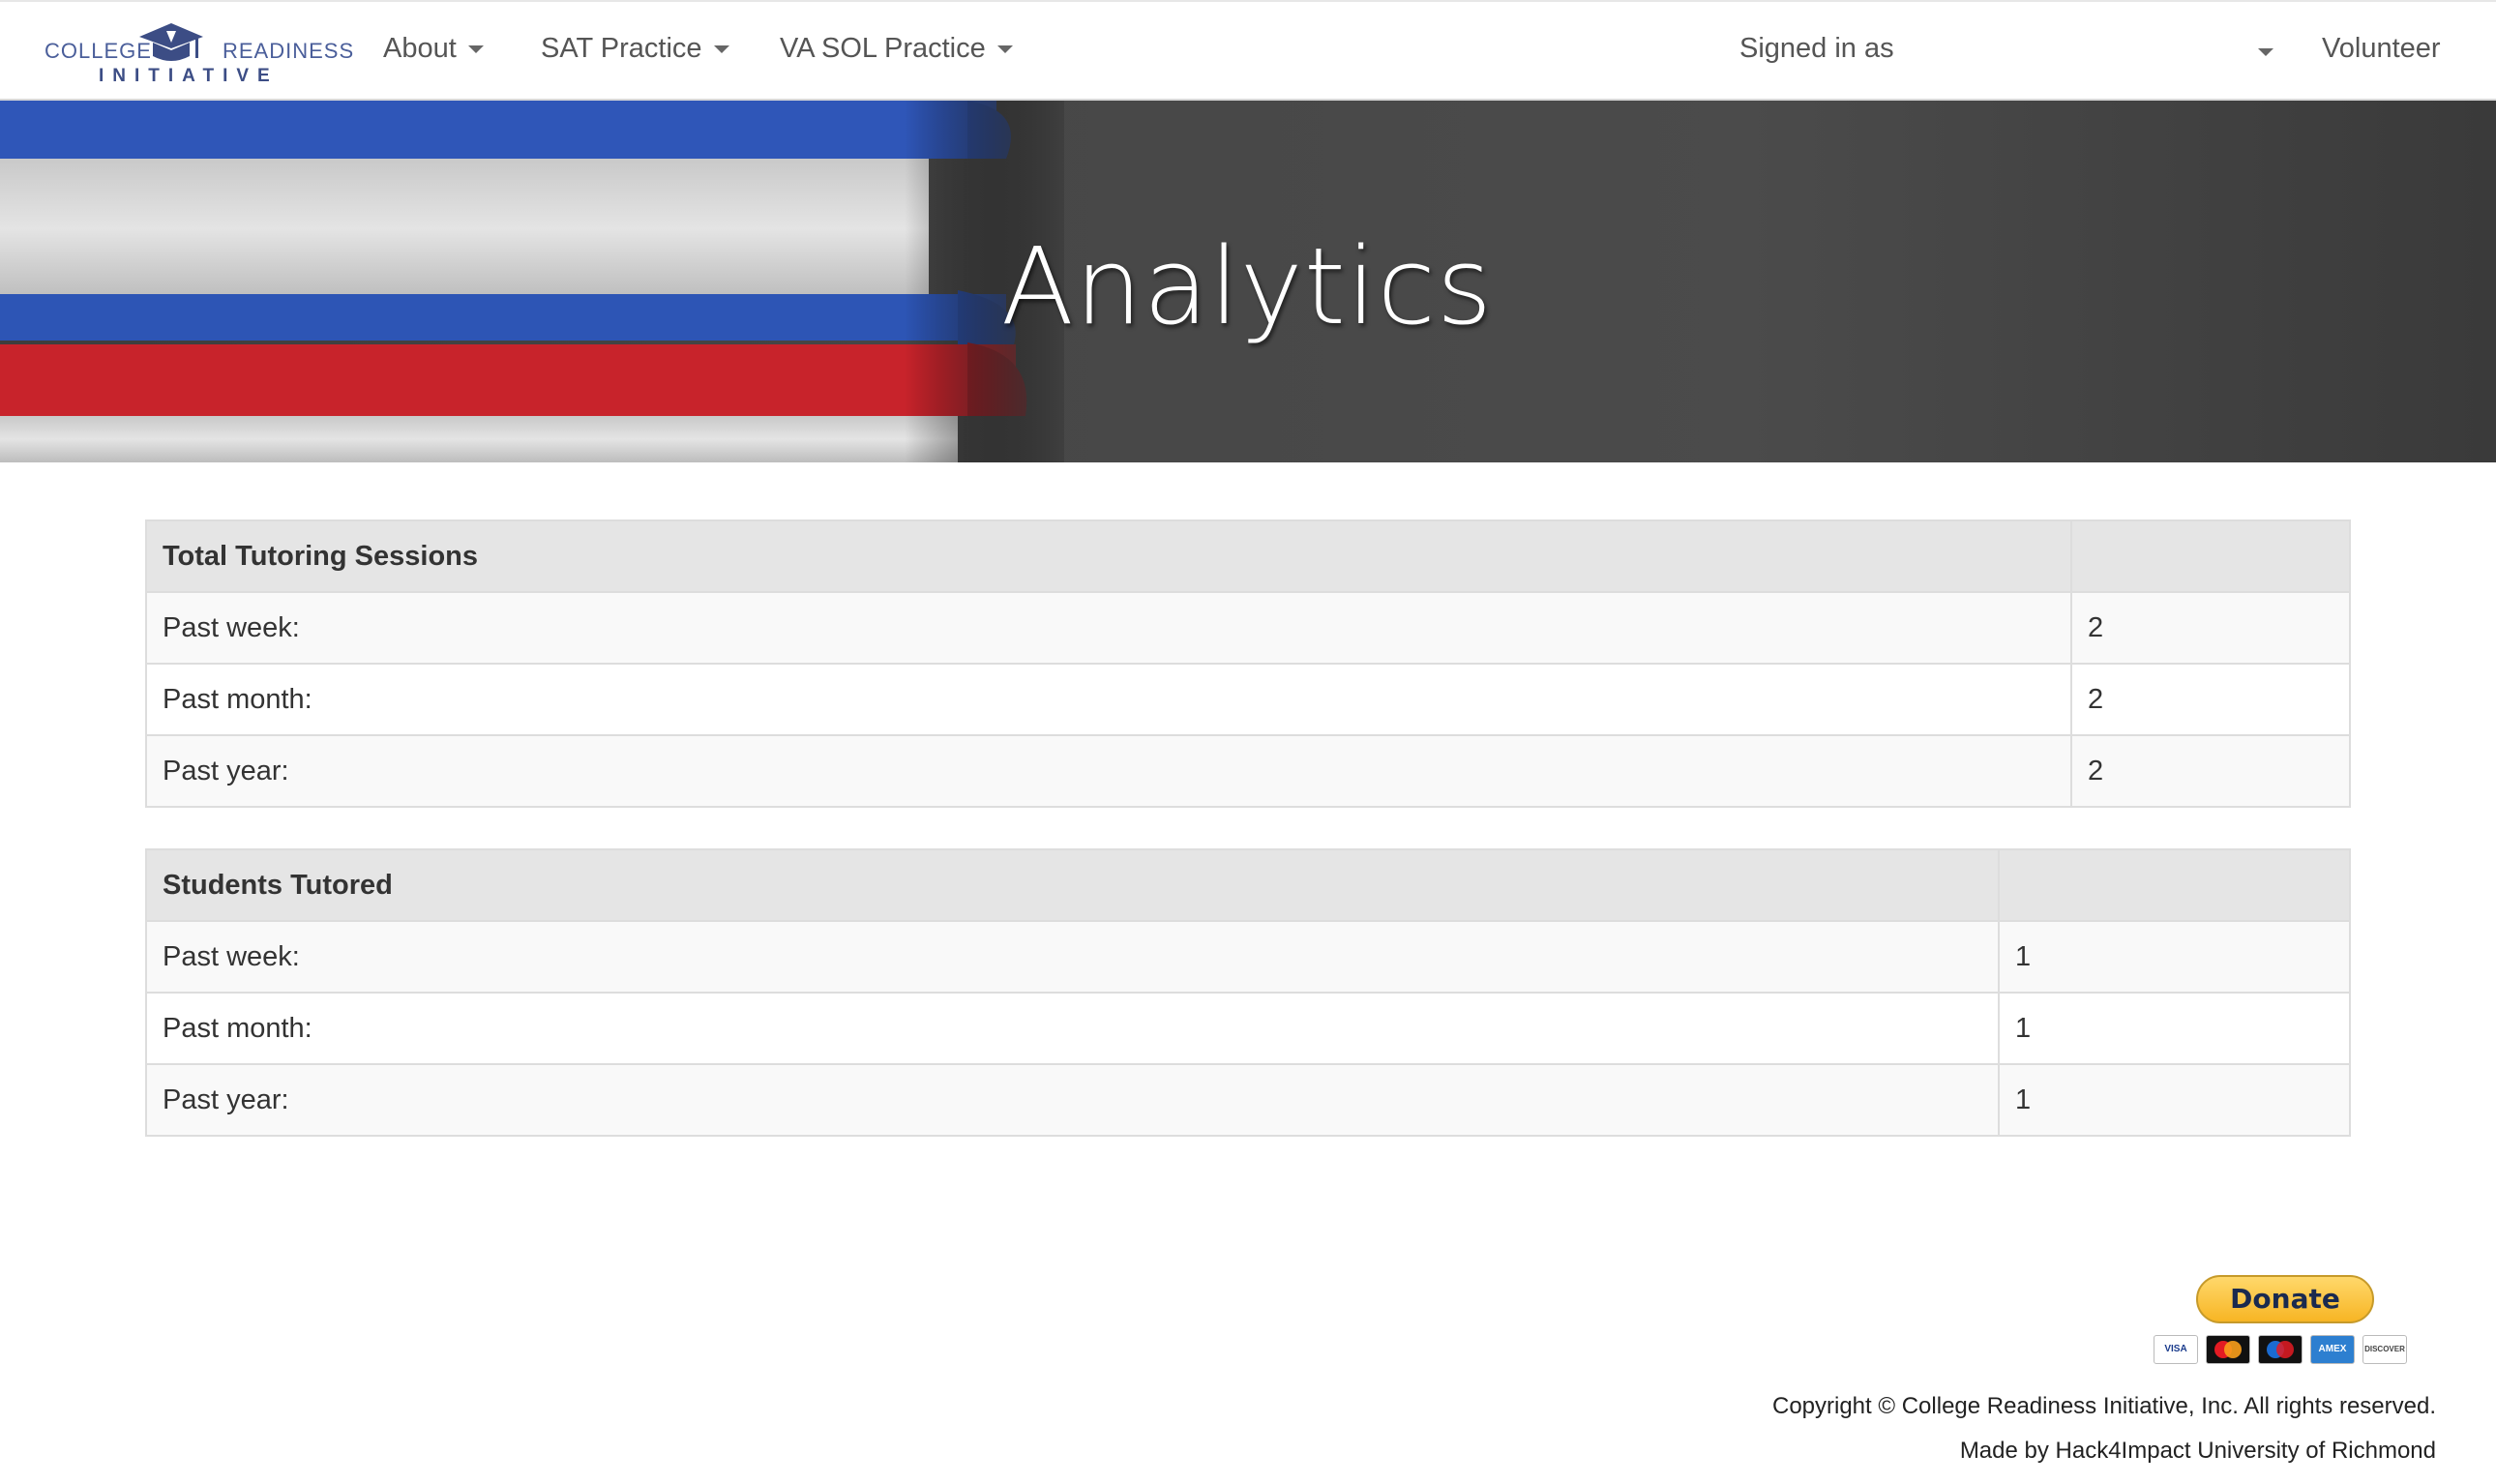 The width and height of the screenshot is (2496, 1484). What do you see at coordinates (2280, 1349) in the screenshot?
I see `maestro-card-icon` at bounding box center [2280, 1349].